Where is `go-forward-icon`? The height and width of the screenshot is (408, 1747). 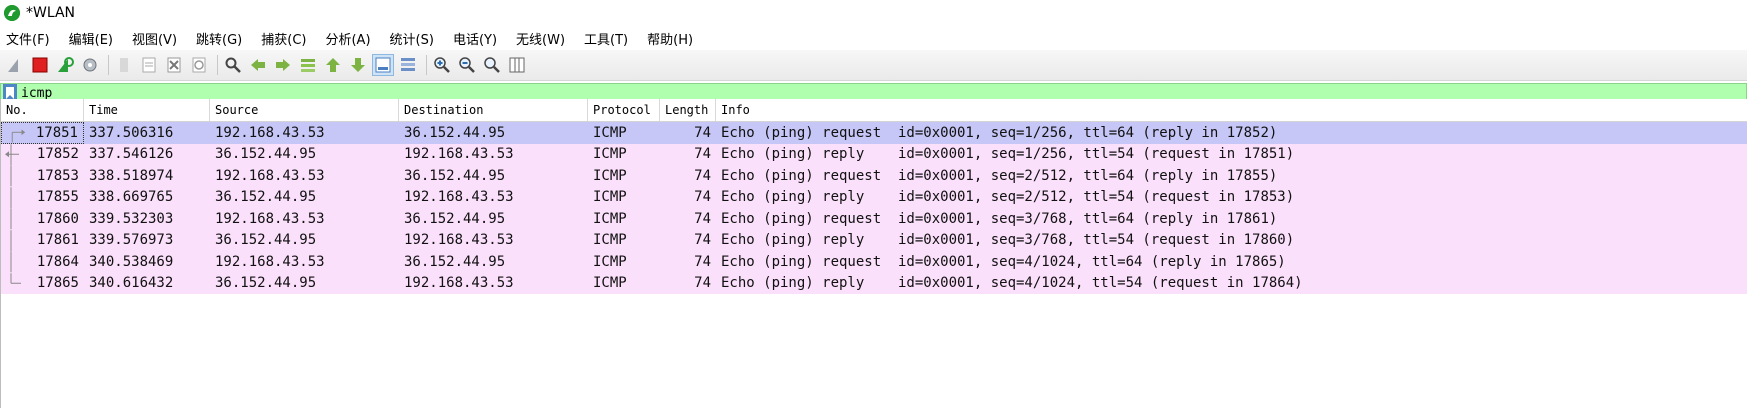
go-forward-icon is located at coordinates (283, 65).